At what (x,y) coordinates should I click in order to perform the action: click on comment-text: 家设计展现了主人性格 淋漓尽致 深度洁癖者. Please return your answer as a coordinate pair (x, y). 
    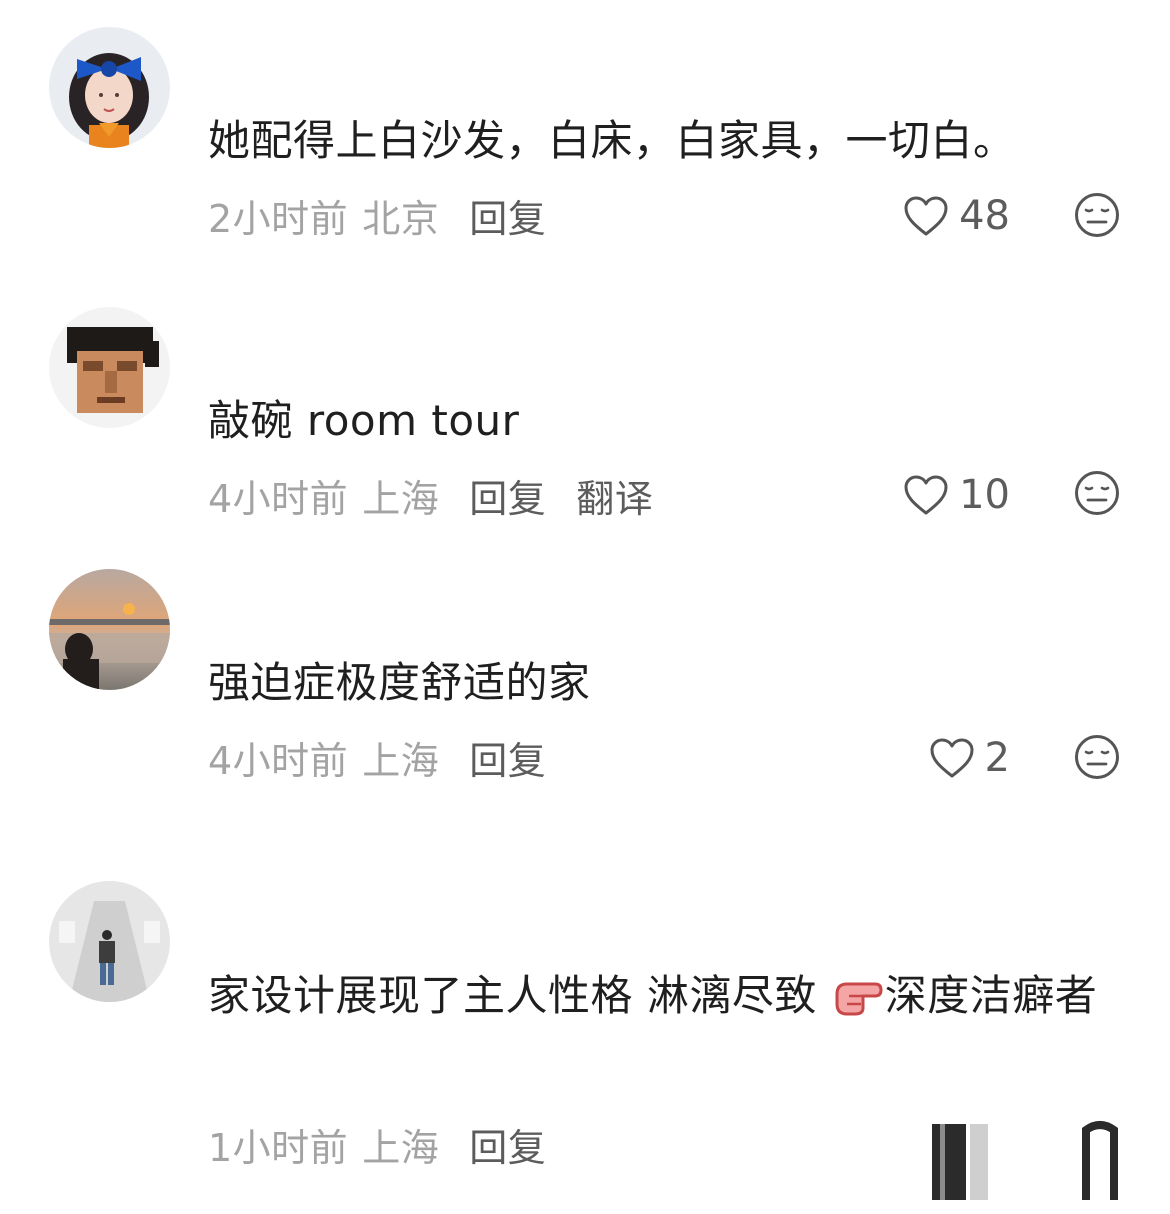
    Looking at the image, I should click on (658, 996).